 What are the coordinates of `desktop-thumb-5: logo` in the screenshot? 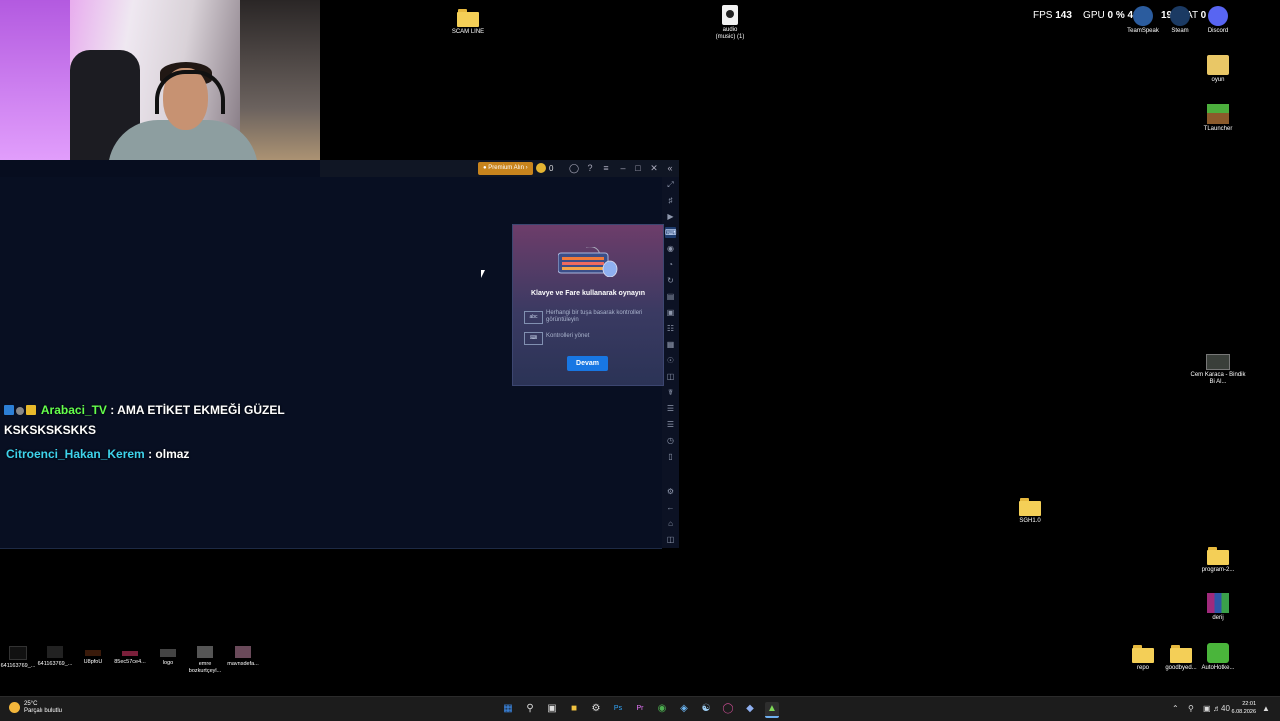 It's located at (168, 656).